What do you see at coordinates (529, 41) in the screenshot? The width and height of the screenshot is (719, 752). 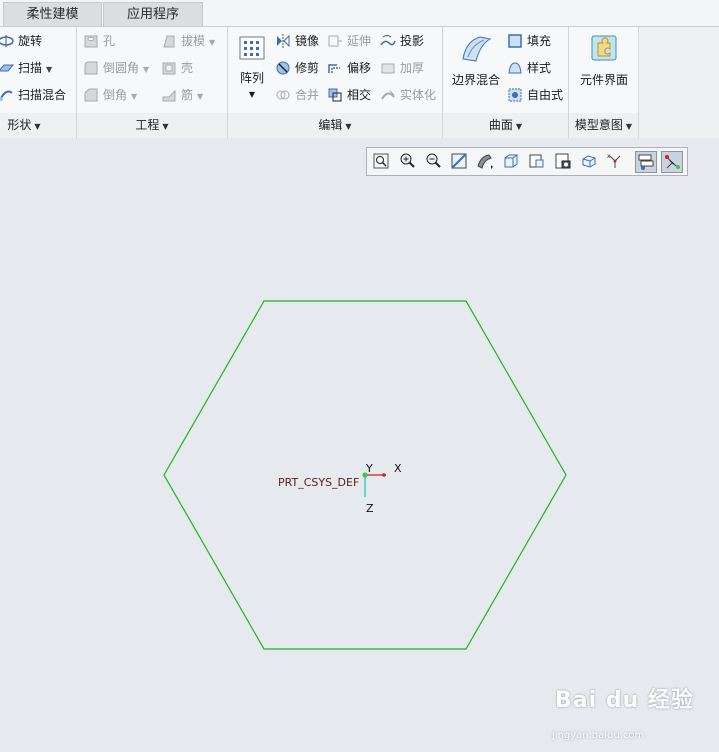 I see `fill-button: 填充` at bounding box center [529, 41].